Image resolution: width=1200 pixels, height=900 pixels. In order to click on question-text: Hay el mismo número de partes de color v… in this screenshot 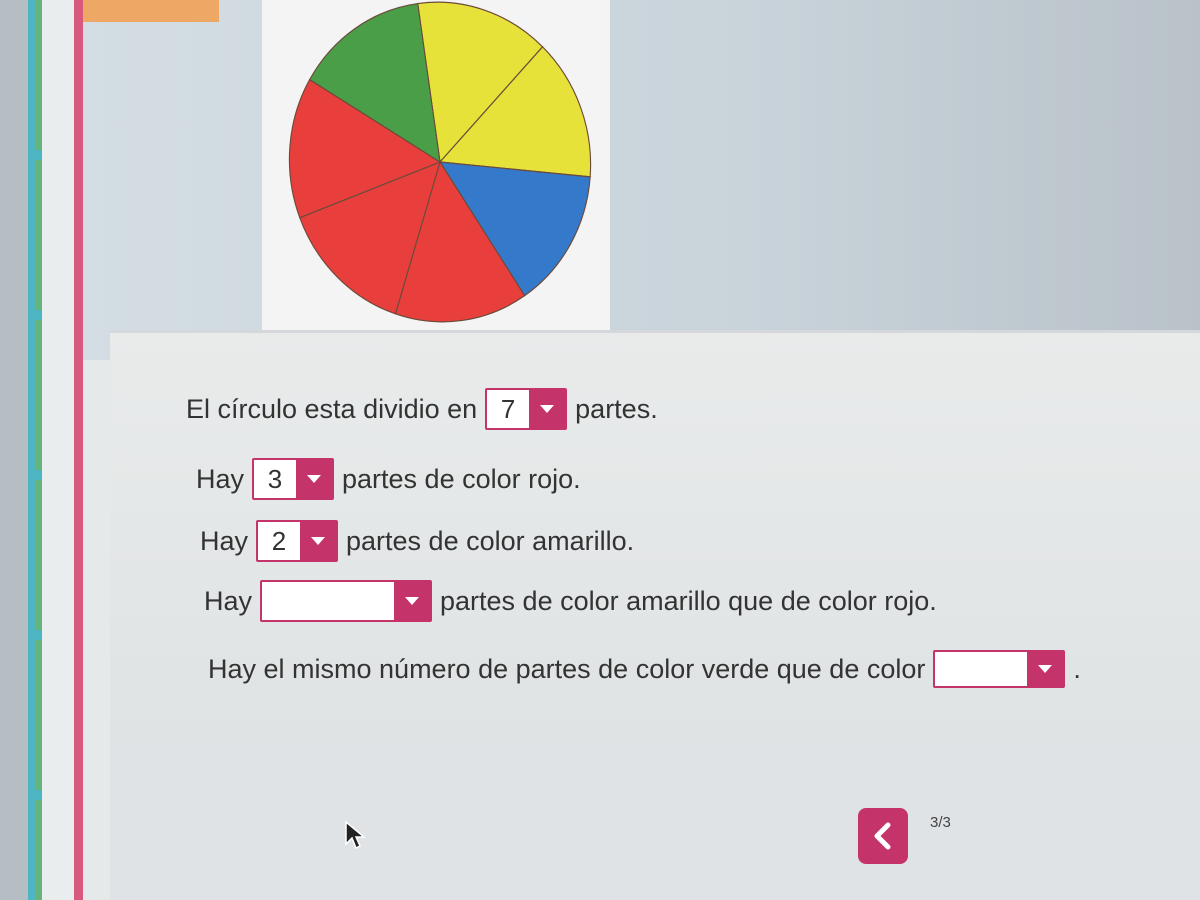, I will do `click(567, 668)`.